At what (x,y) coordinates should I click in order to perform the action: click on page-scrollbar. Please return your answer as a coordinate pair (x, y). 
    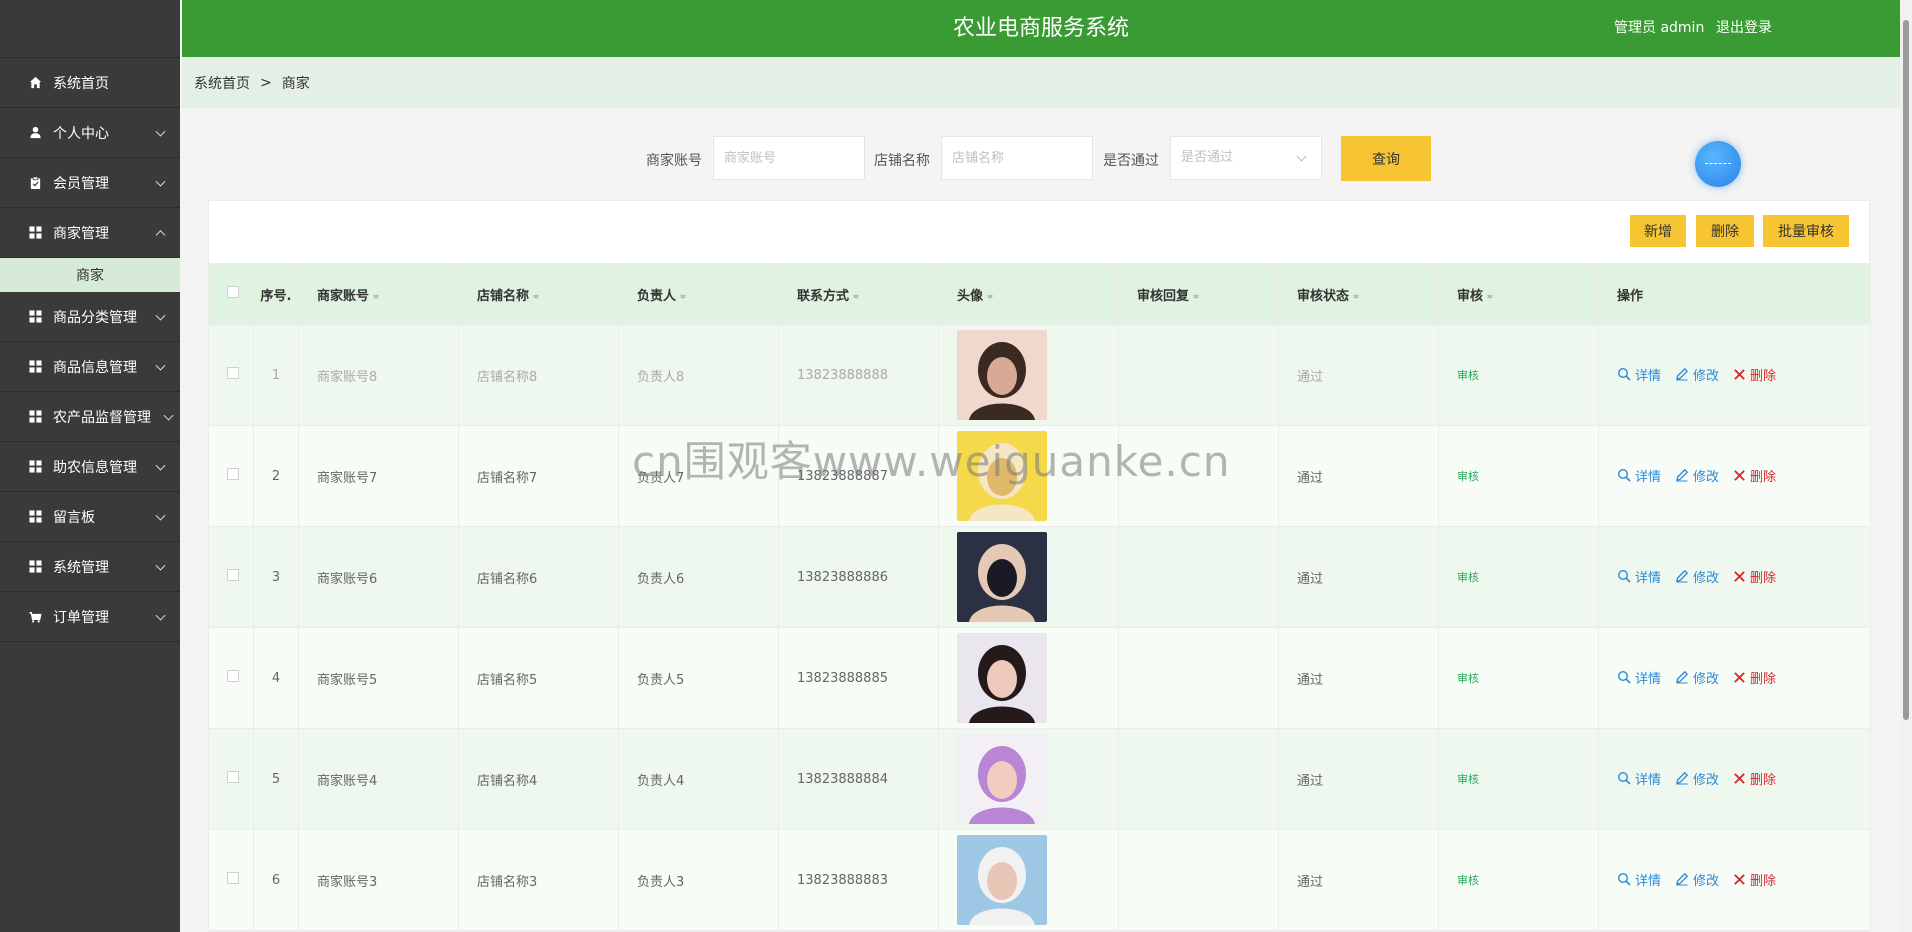
    Looking at the image, I should click on (1906, 466).